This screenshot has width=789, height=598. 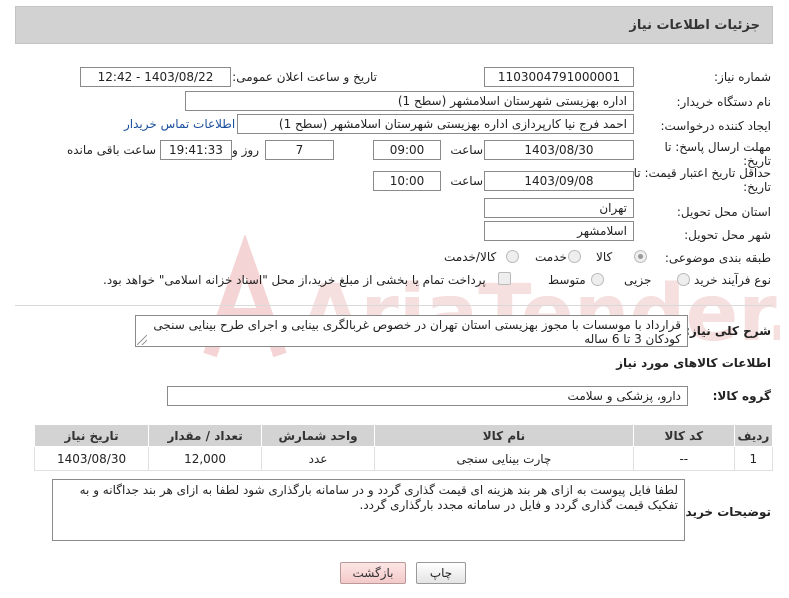 What do you see at coordinates (205, 458) in the screenshot?
I see `cell-quantity: 12,000` at bounding box center [205, 458].